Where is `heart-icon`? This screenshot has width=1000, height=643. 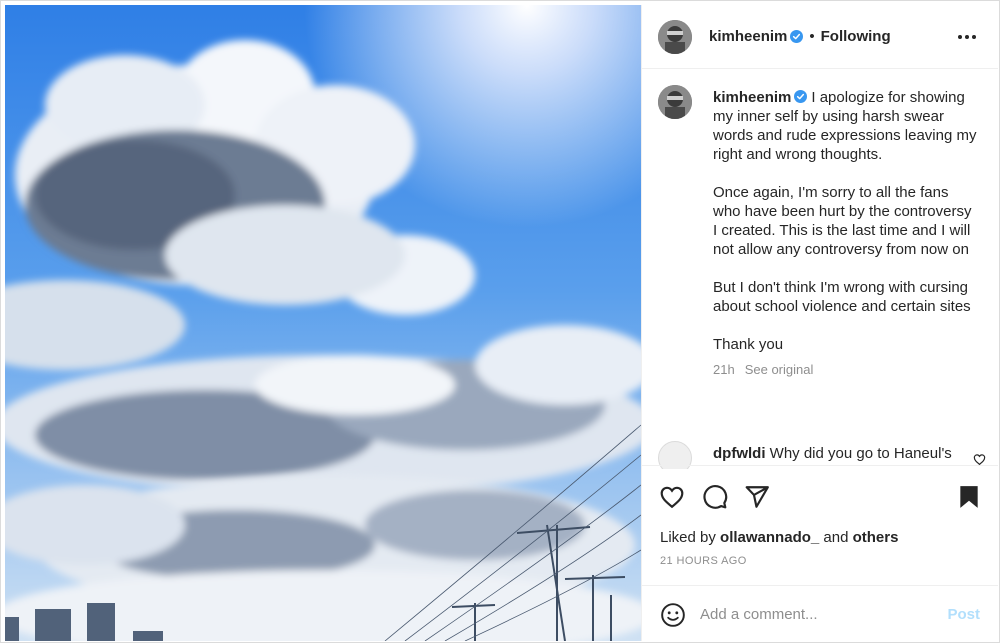 heart-icon is located at coordinates (672, 497).